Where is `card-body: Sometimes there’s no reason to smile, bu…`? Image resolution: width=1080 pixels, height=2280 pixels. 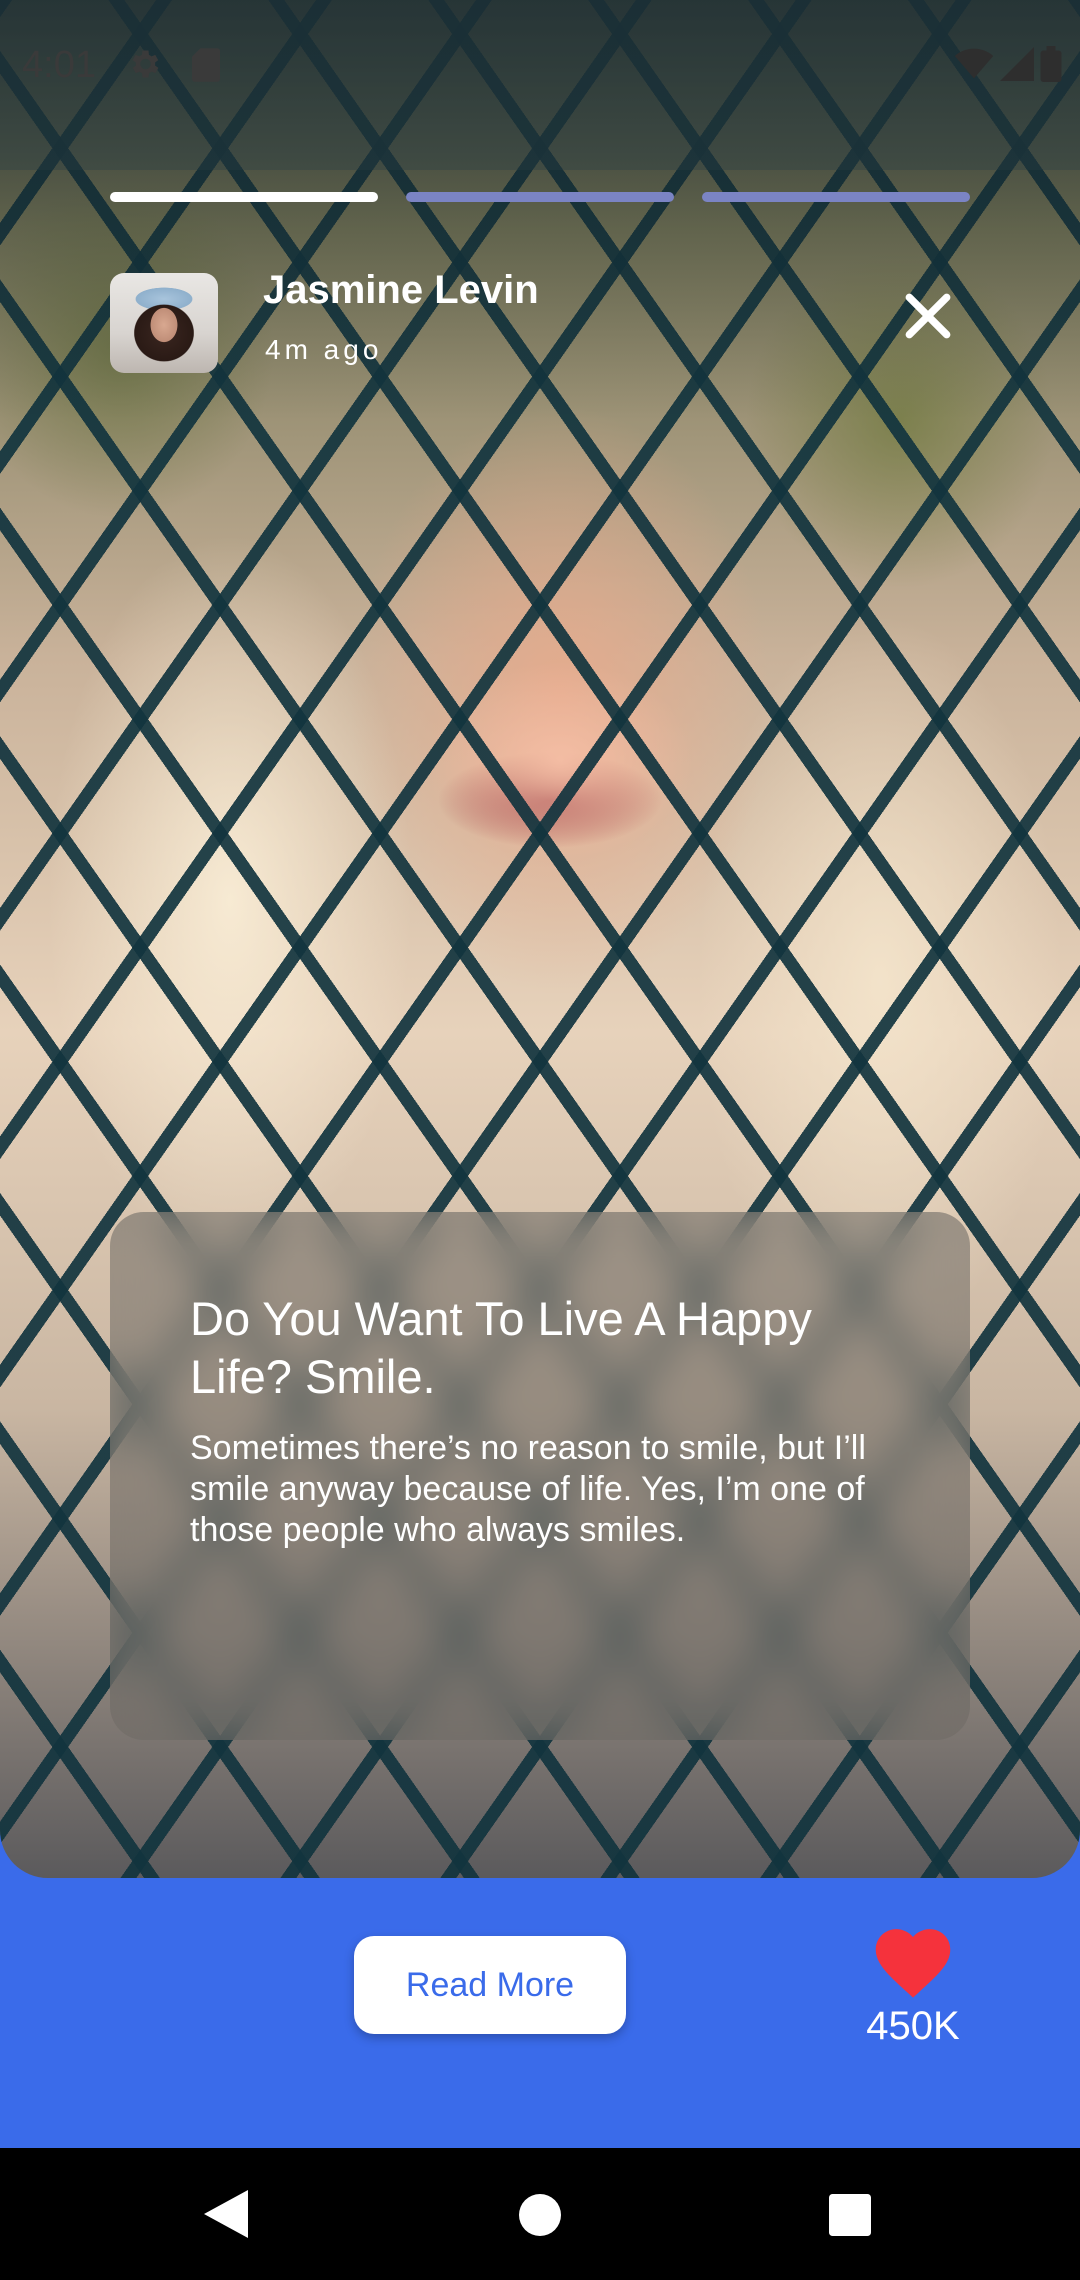
card-body: Sometimes there’s no reason to smile, bu… is located at coordinates (528, 1489).